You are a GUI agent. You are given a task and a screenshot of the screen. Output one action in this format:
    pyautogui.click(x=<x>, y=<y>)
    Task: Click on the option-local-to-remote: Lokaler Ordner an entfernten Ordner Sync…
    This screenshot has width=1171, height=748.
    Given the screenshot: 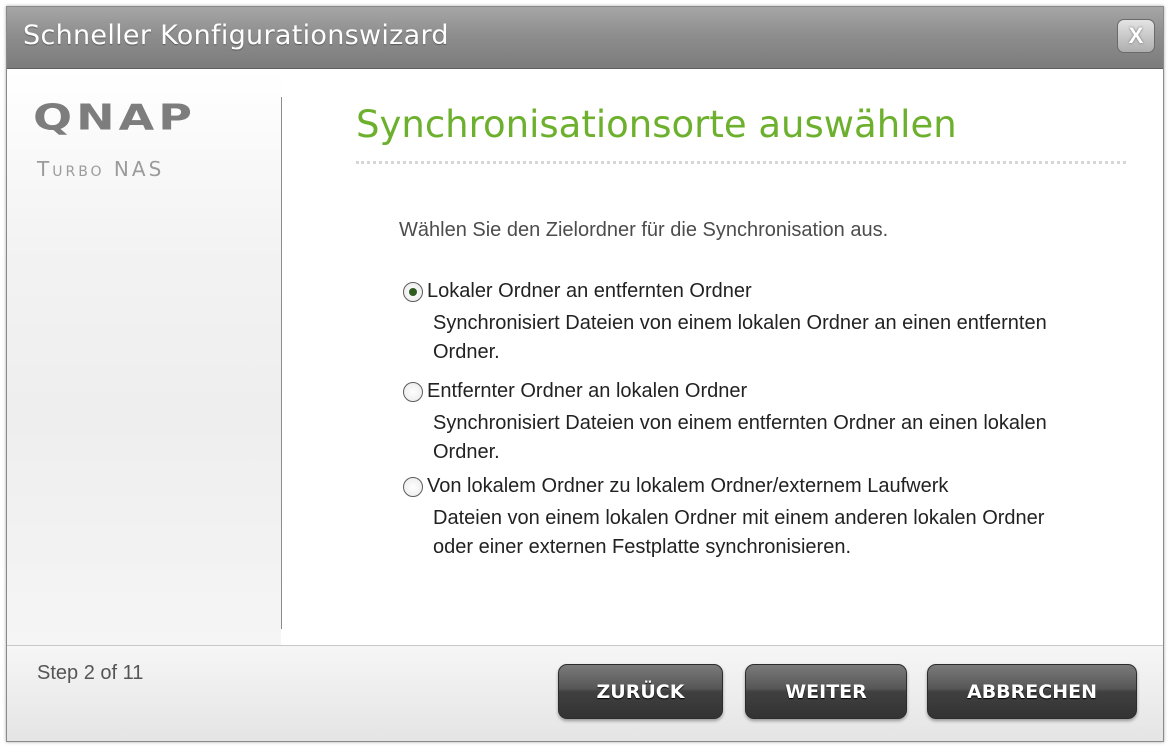 What is the action you would take?
    pyautogui.click(x=743, y=323)
    